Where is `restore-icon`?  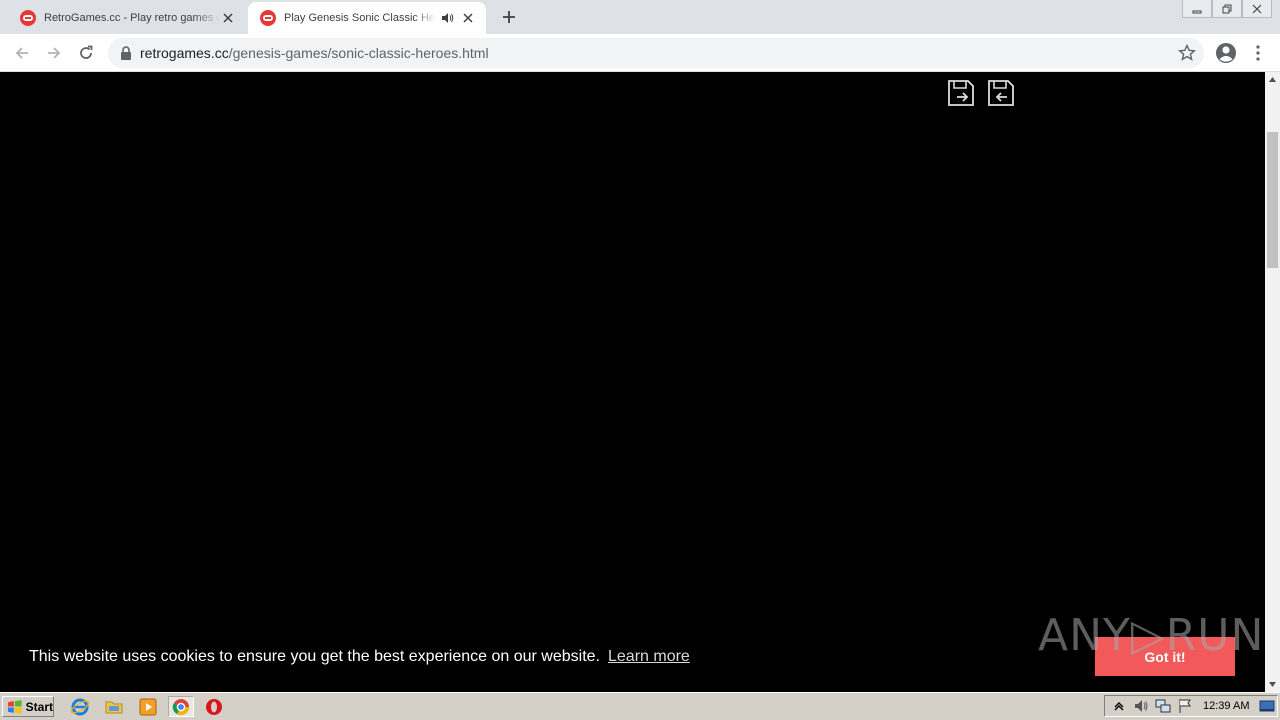 restore-icon is located at coordinates (1227, 8).